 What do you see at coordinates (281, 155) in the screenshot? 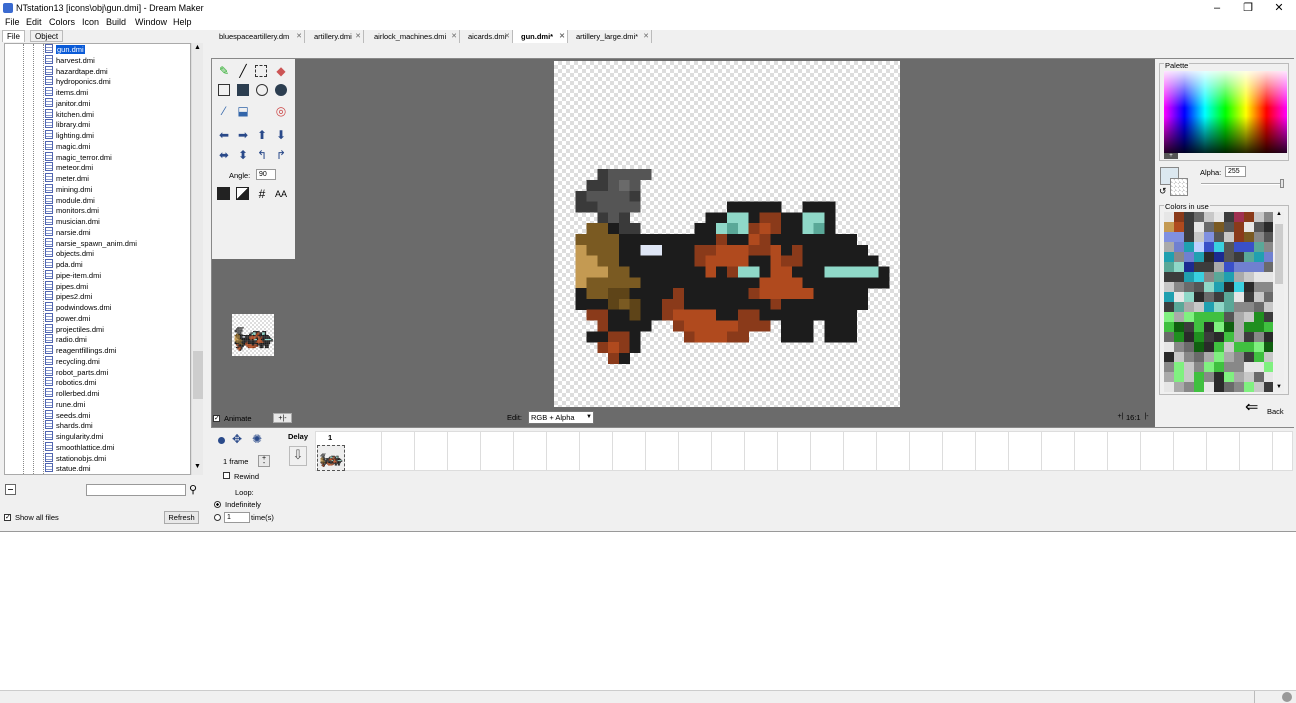
I see `rotate-right-icon: ↱` at bounding box center [281, 155].